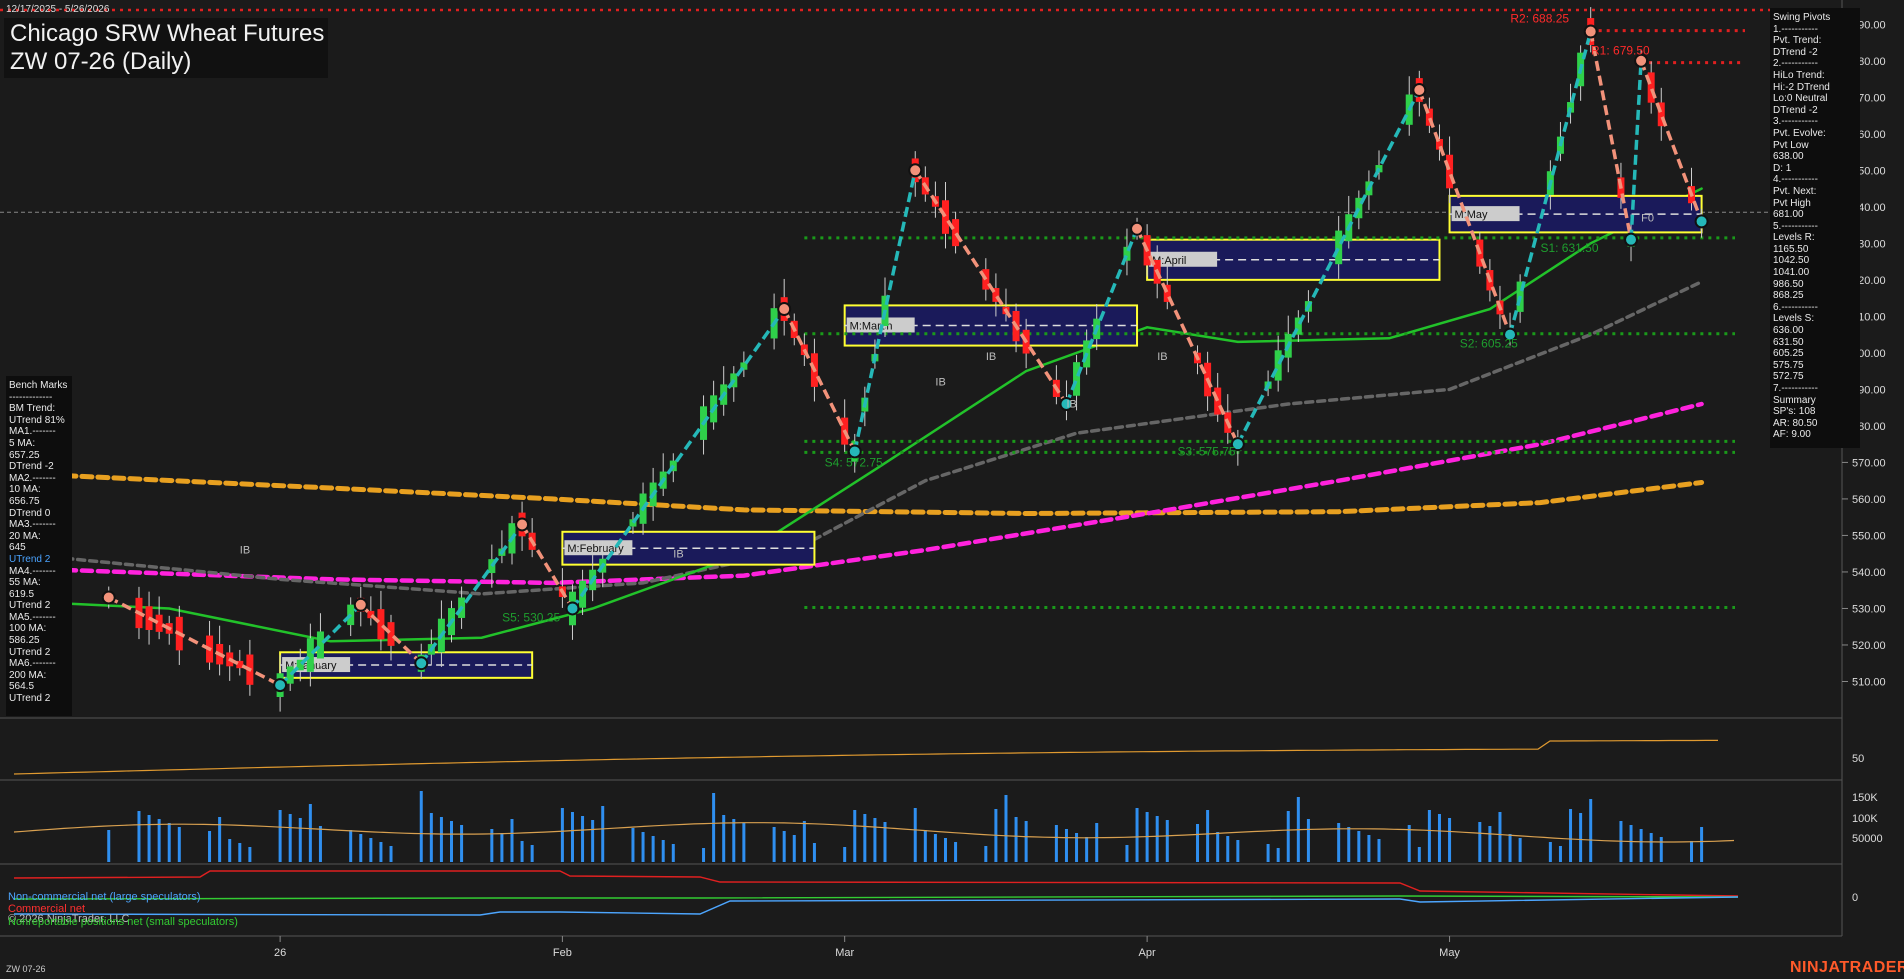 This screenshot has width=1904, height=979. Describe the element at coordinates (562, 953) in the screenshot. I see `date-tick-label: Feb` at that location.